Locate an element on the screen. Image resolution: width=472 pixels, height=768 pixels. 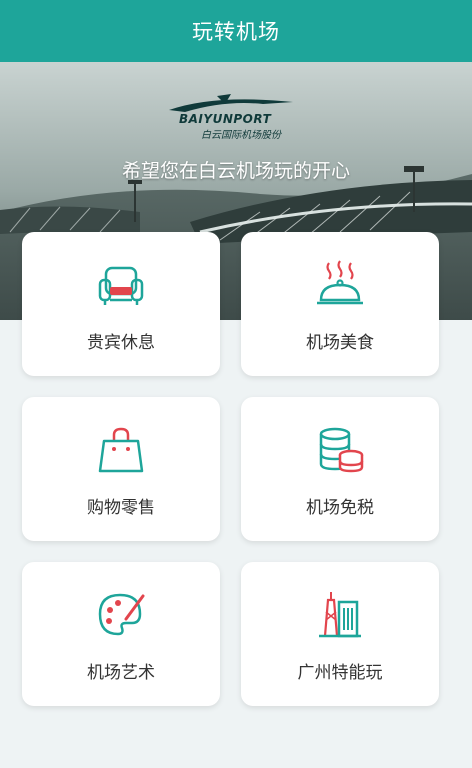
city-buildings-icon is located at coordinates (340, 615).